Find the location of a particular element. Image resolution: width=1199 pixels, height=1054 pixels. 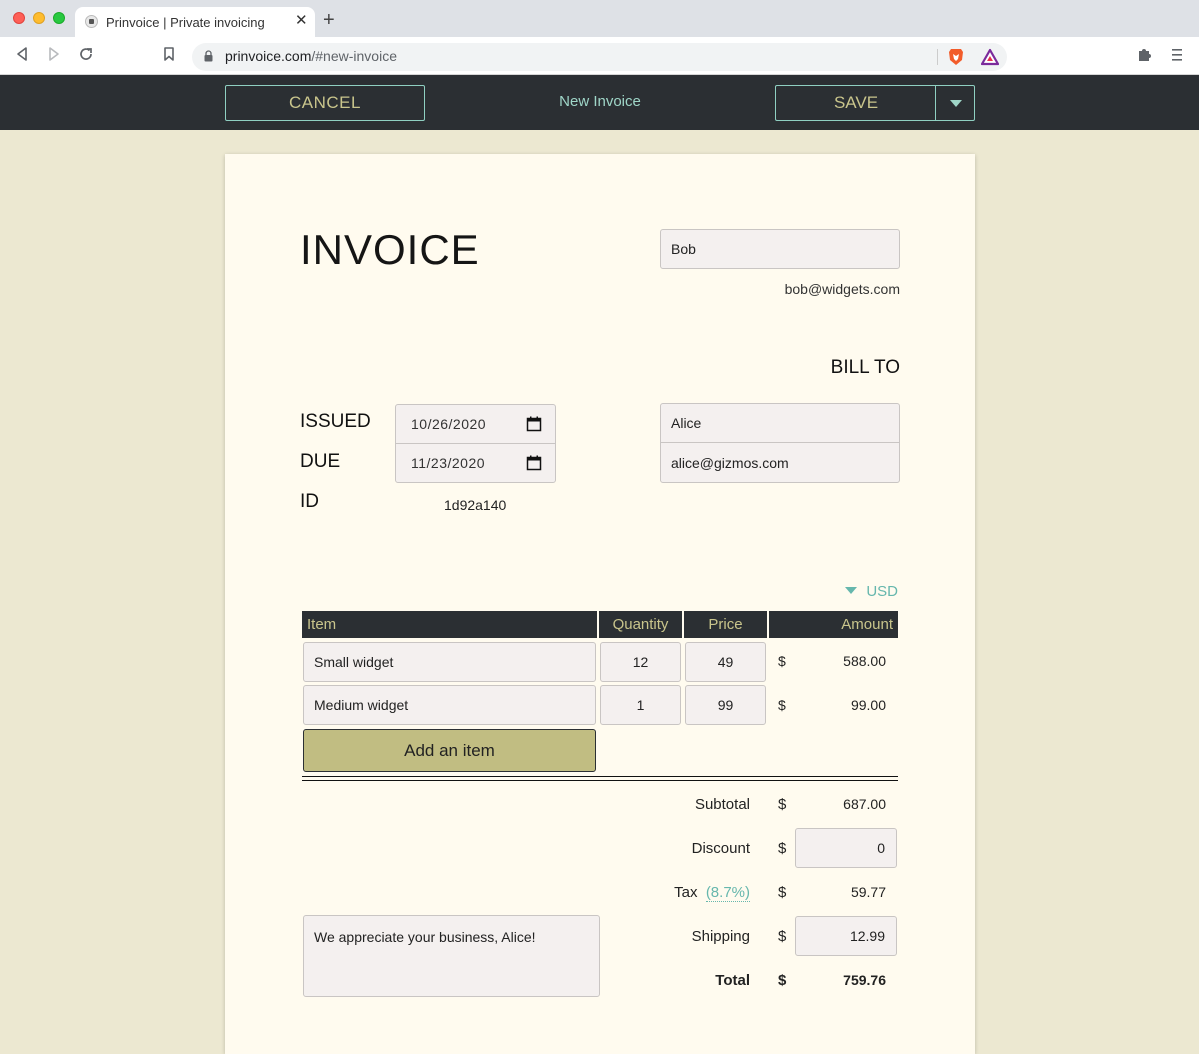

save-options-button is located at coordinates (955, 103).